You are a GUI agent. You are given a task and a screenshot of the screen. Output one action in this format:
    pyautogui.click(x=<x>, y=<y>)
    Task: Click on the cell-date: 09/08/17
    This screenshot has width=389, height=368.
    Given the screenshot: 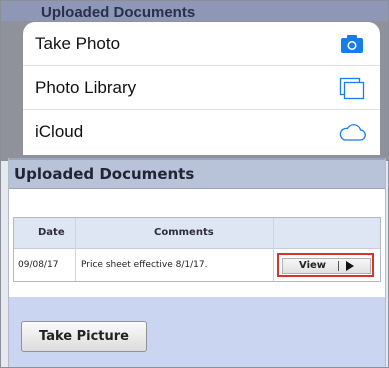 What is the action you would take?
    pyautogui.click(x=38, y=265)
    